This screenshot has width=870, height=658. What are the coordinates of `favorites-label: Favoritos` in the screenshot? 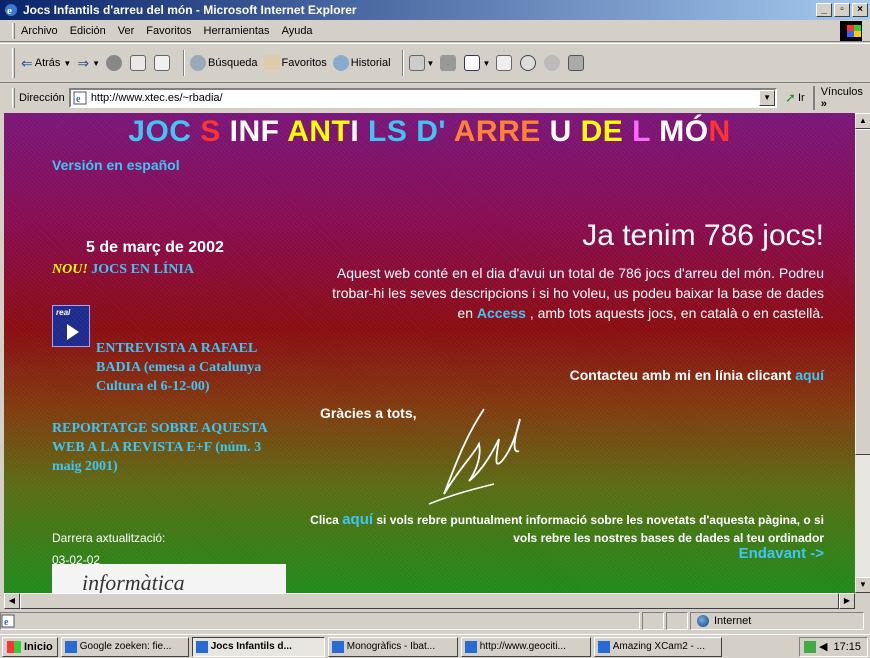 It's located at (304, 63).